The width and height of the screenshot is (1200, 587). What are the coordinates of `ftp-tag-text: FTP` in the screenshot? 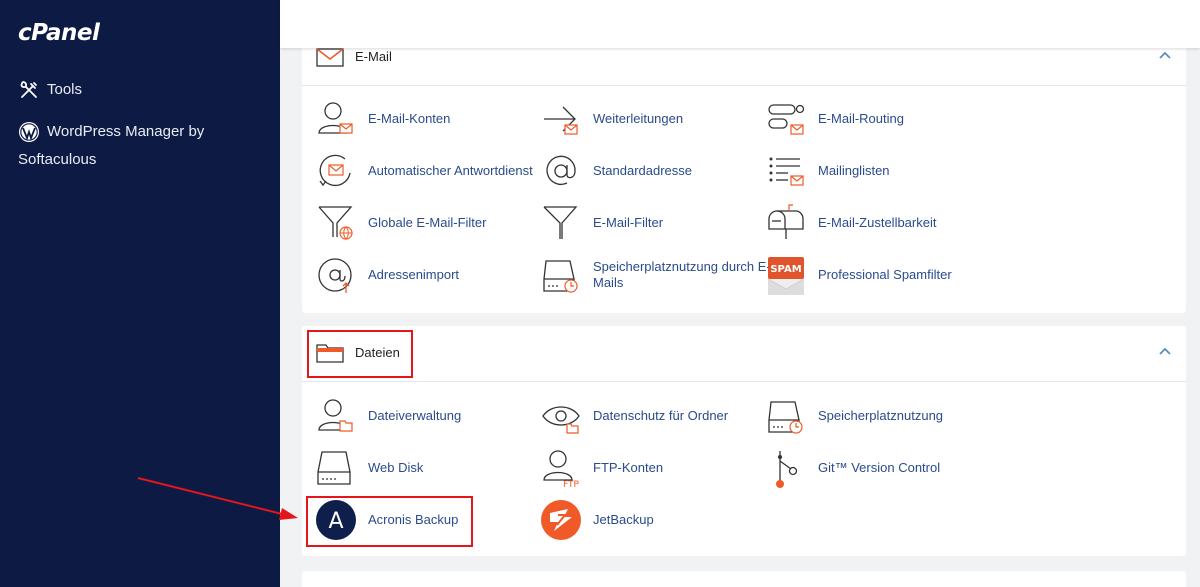 It's located at (571, 484).